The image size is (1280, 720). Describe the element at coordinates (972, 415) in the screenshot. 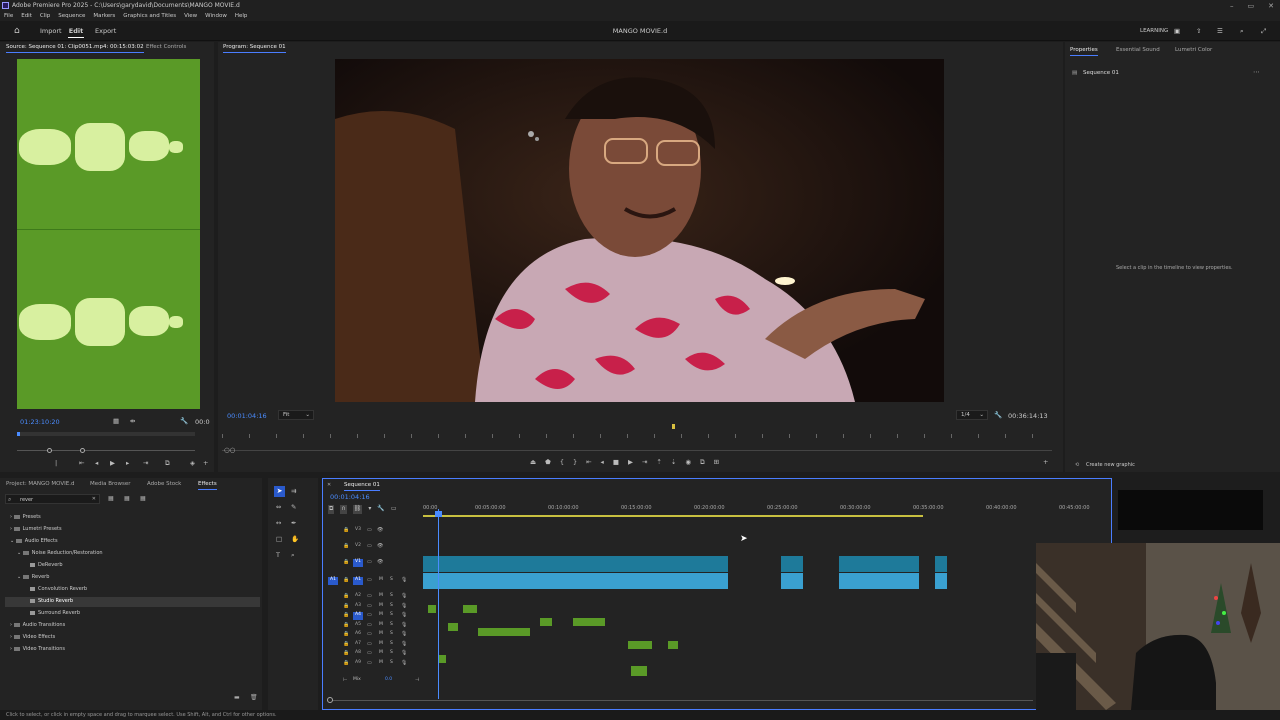

I see `quality-dropdown: 1/4 ⌄` at that location.